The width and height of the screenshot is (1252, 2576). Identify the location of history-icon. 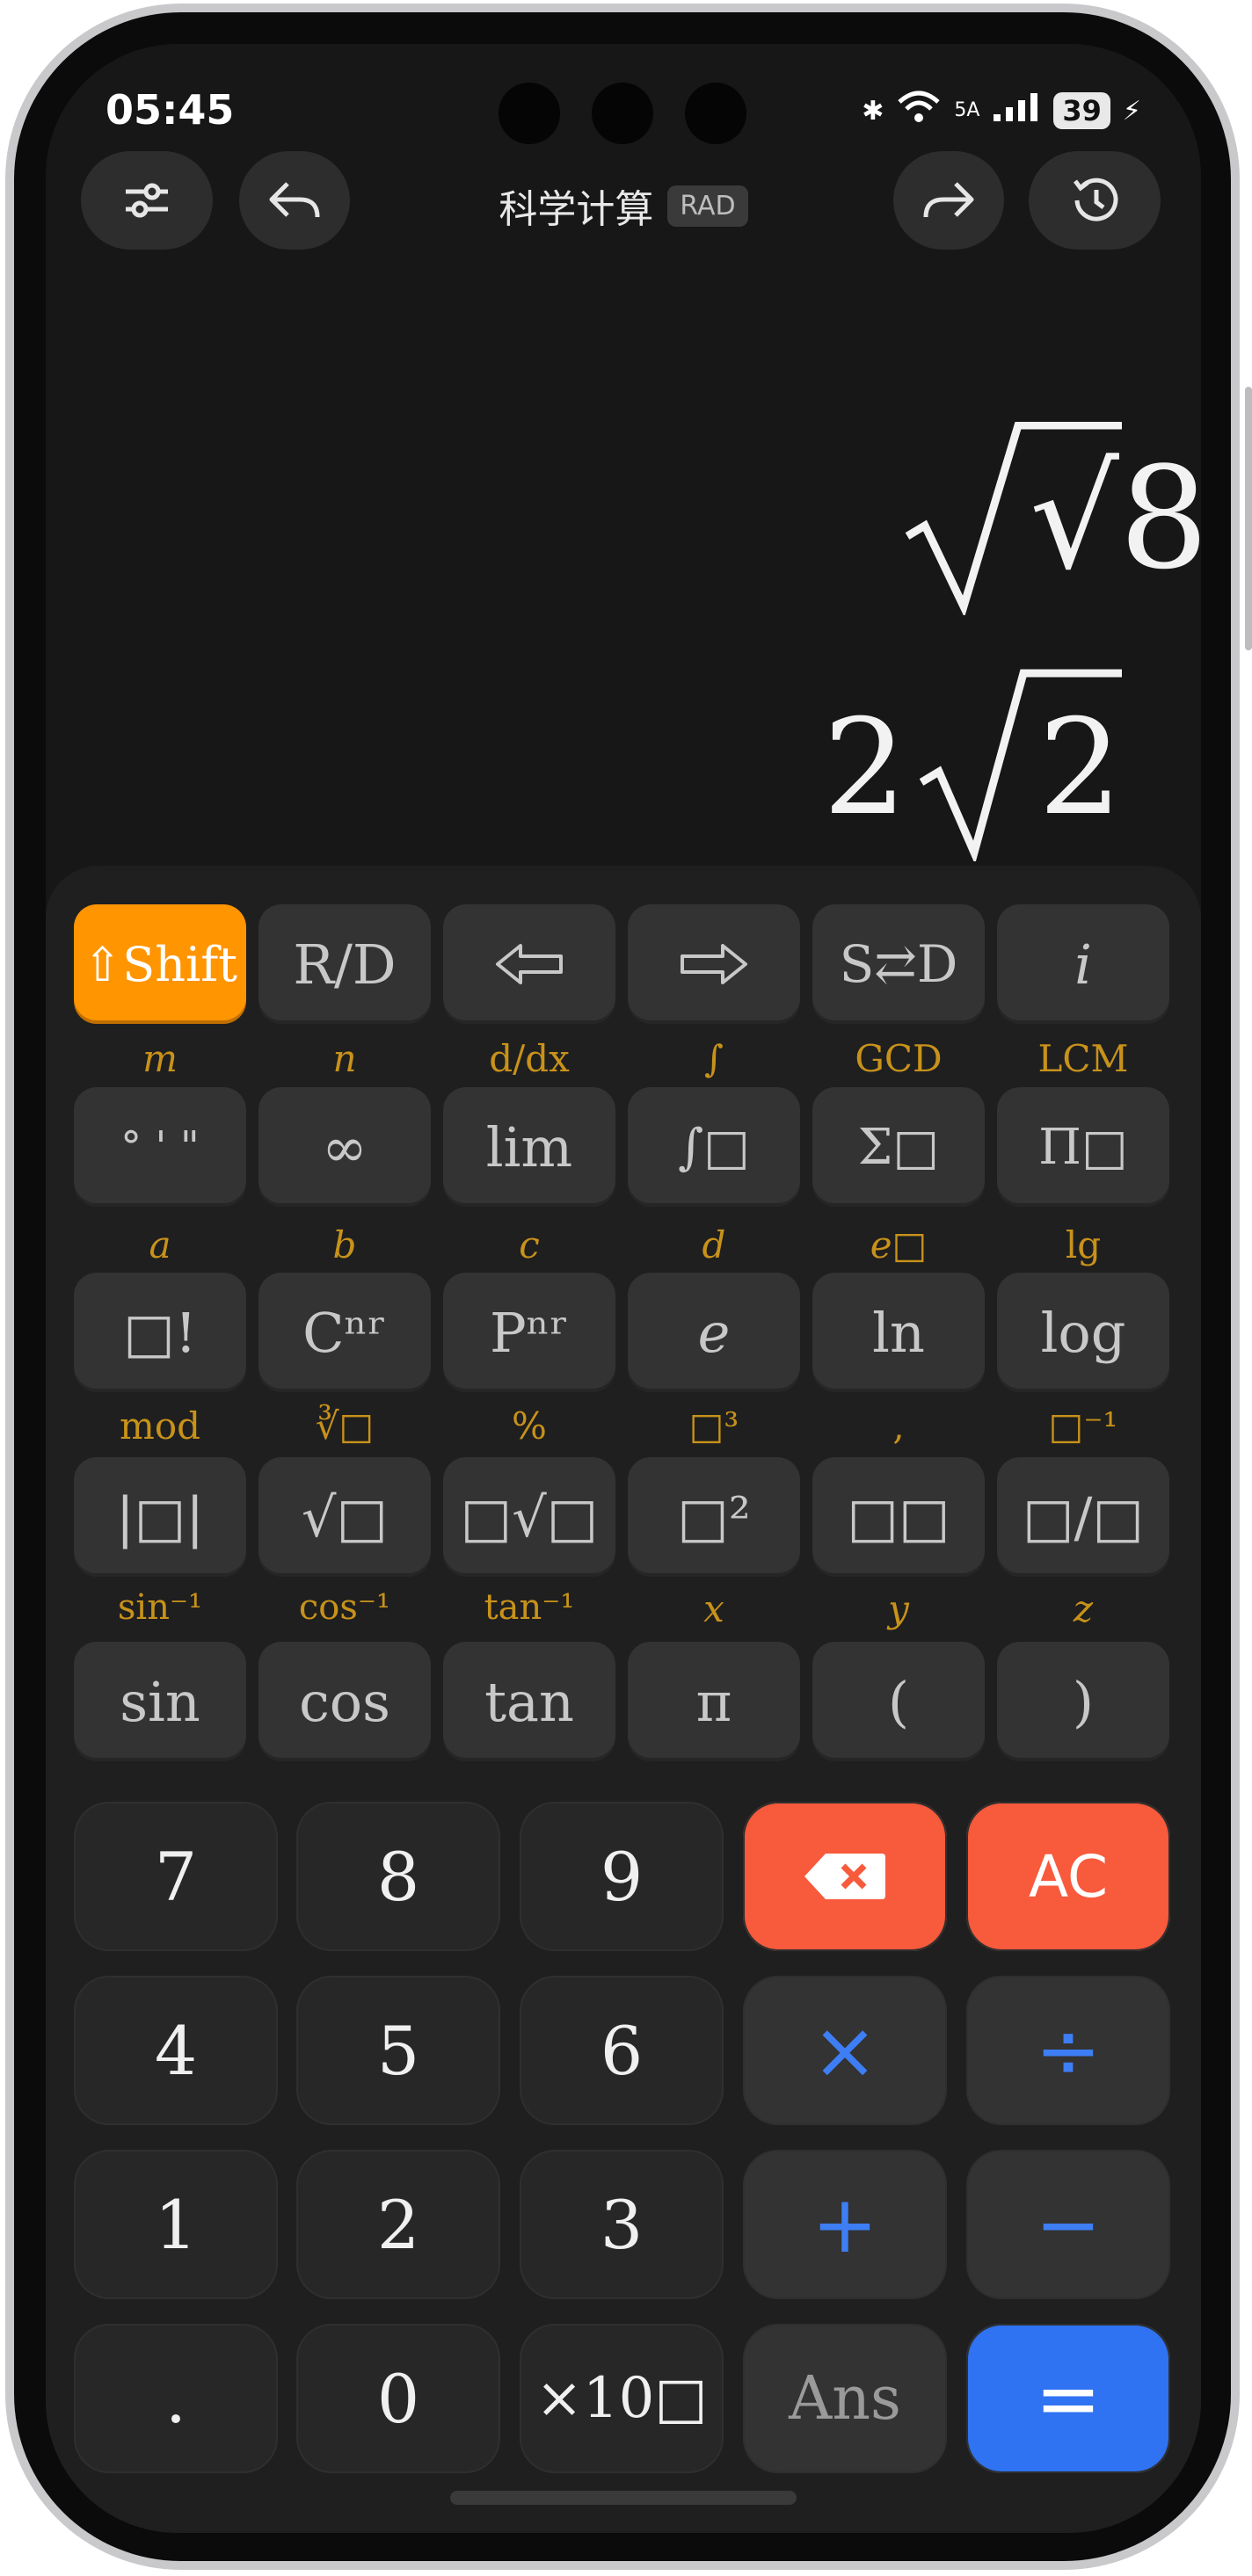
(1096, 199).